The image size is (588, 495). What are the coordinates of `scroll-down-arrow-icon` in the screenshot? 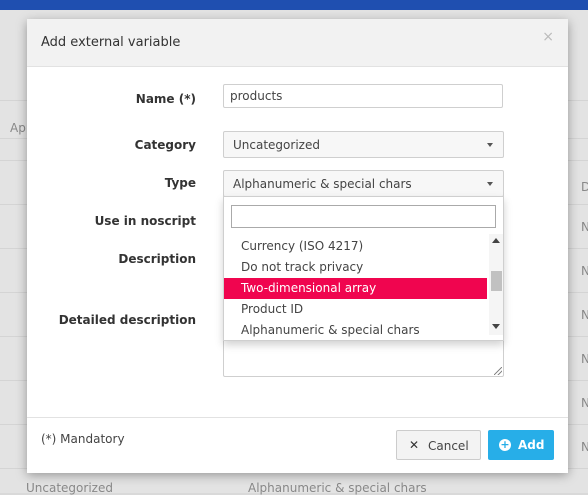 It's located at (496, 326).